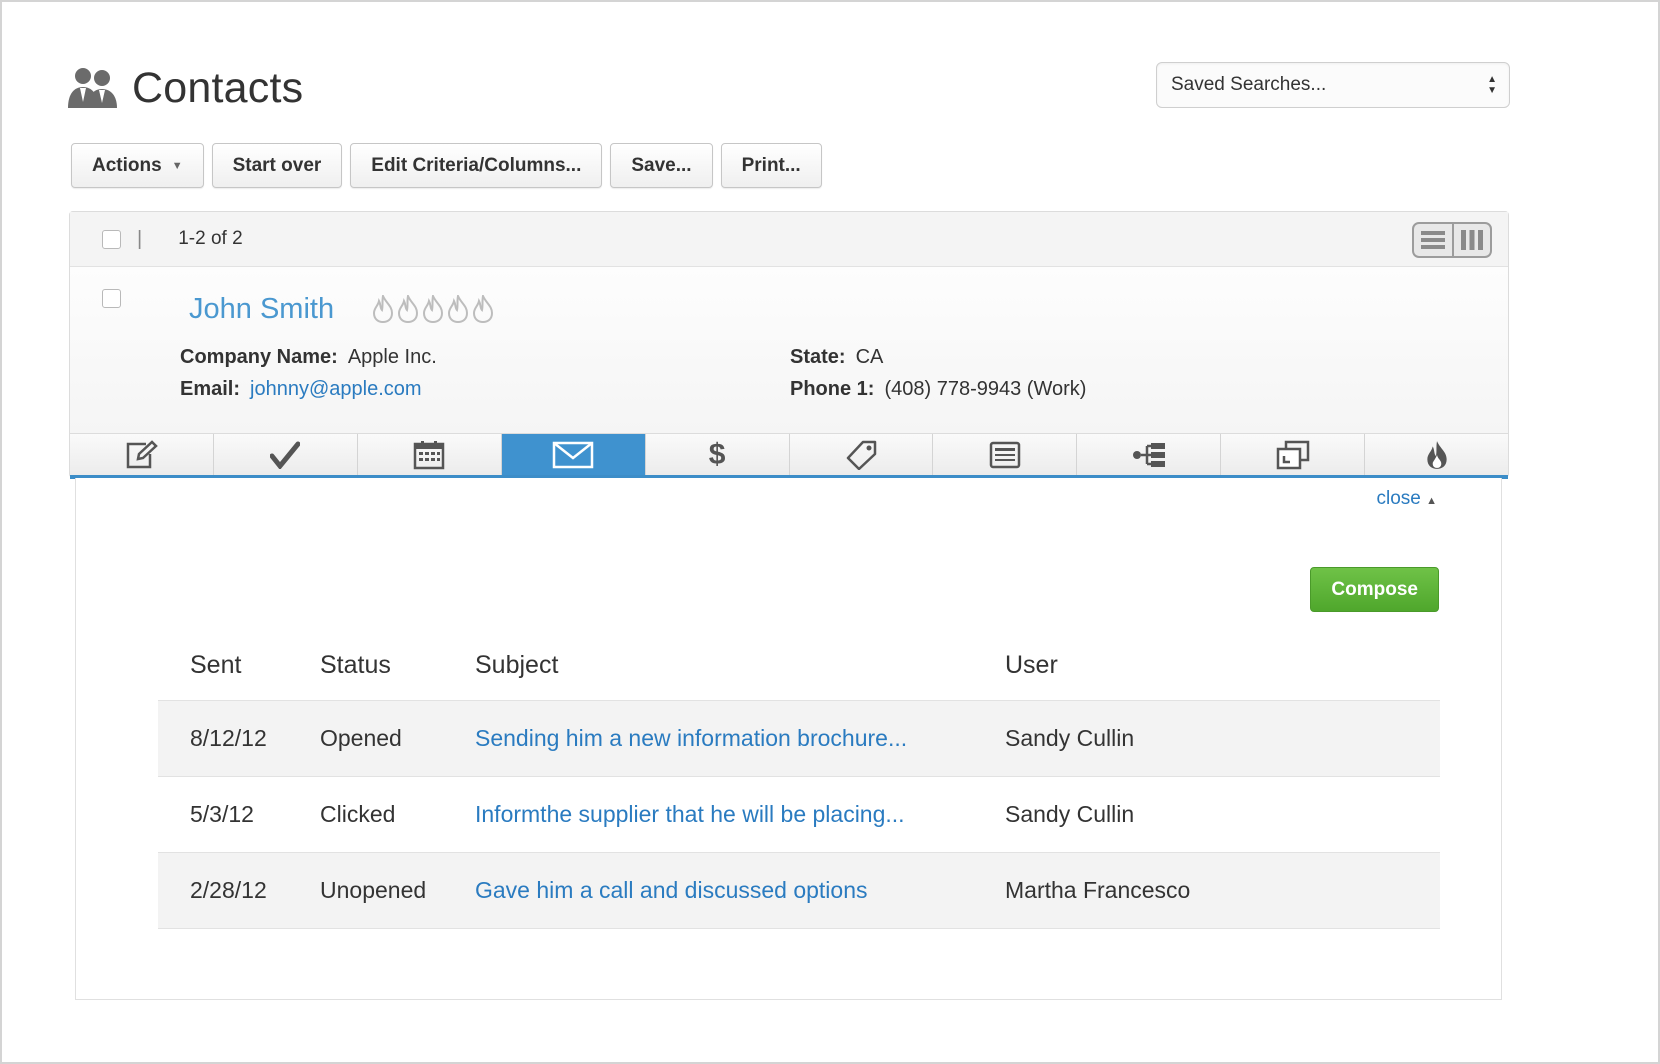  I want to click on calendar-icon, so click(429, 454).